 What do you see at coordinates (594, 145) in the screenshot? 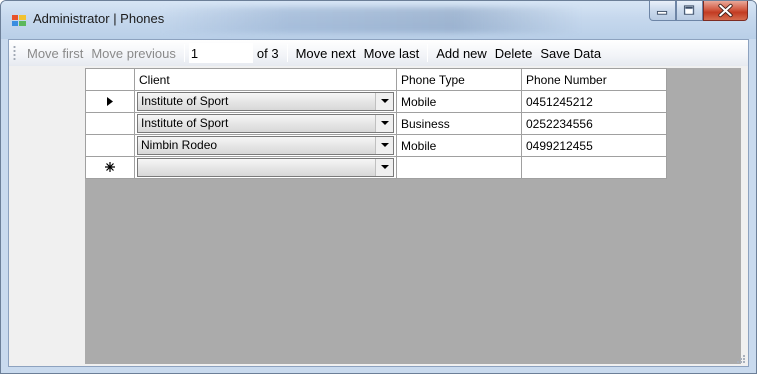
I see `phone-number-cell: 0499212455` at bounding box center [594, 145].